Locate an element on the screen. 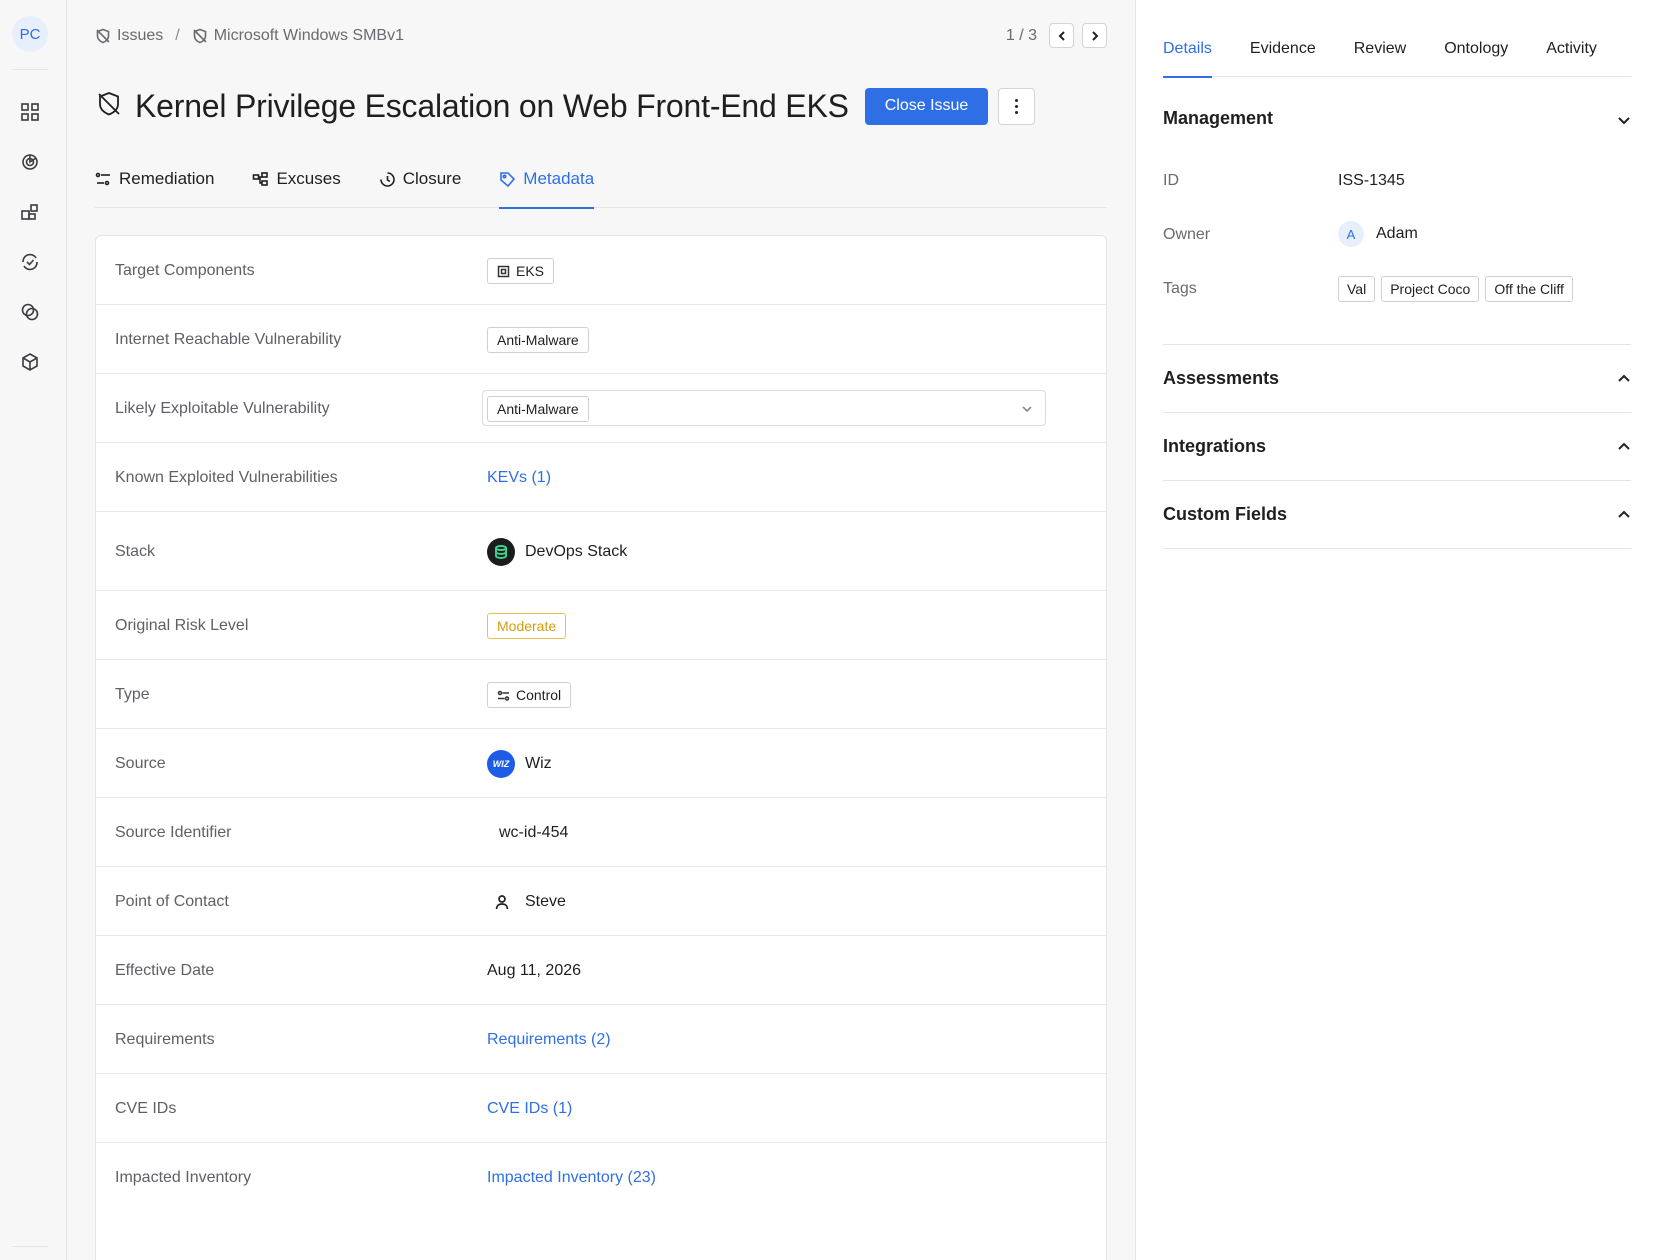 The width and height of the screenshot is (1662, 1260). source-name: Wiz is located at coordinates (538, 763).